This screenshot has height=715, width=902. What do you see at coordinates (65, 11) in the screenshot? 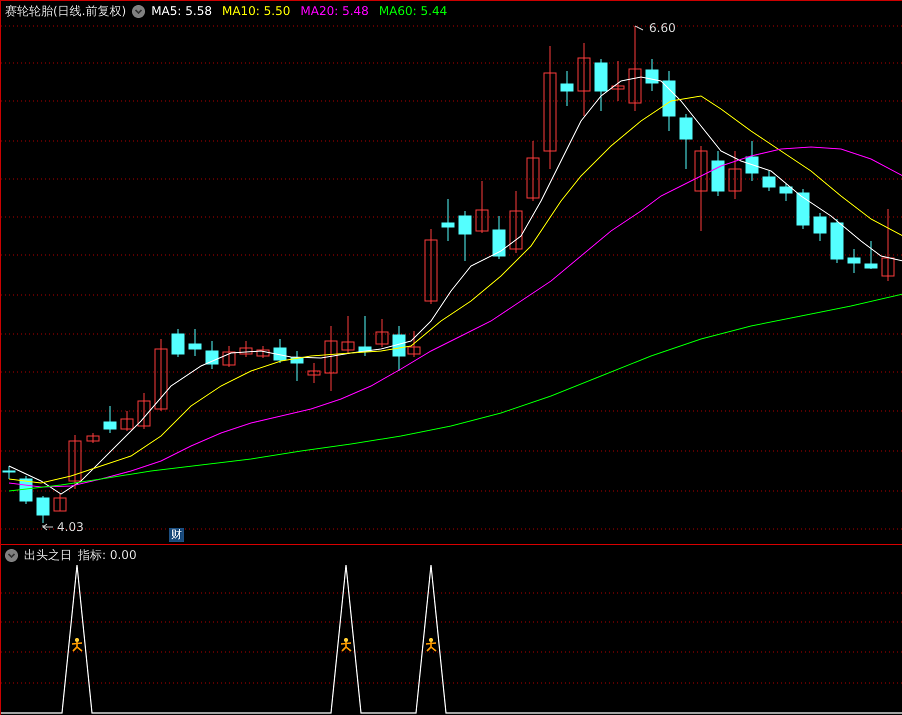
I see `stock-title: 赛轮轮胎(日线.前复权)` at bounding box center [65, 11].